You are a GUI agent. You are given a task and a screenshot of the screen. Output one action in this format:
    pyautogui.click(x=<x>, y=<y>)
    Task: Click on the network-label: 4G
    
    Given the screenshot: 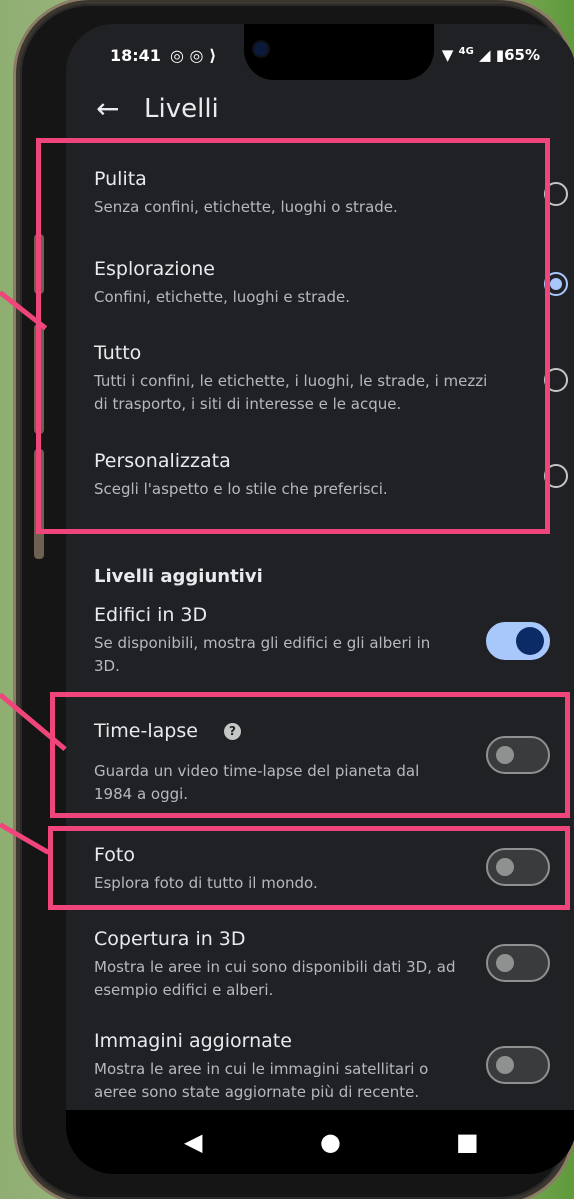 What is the action you would take?
    pyautogui.click(x=466, y=51)
    